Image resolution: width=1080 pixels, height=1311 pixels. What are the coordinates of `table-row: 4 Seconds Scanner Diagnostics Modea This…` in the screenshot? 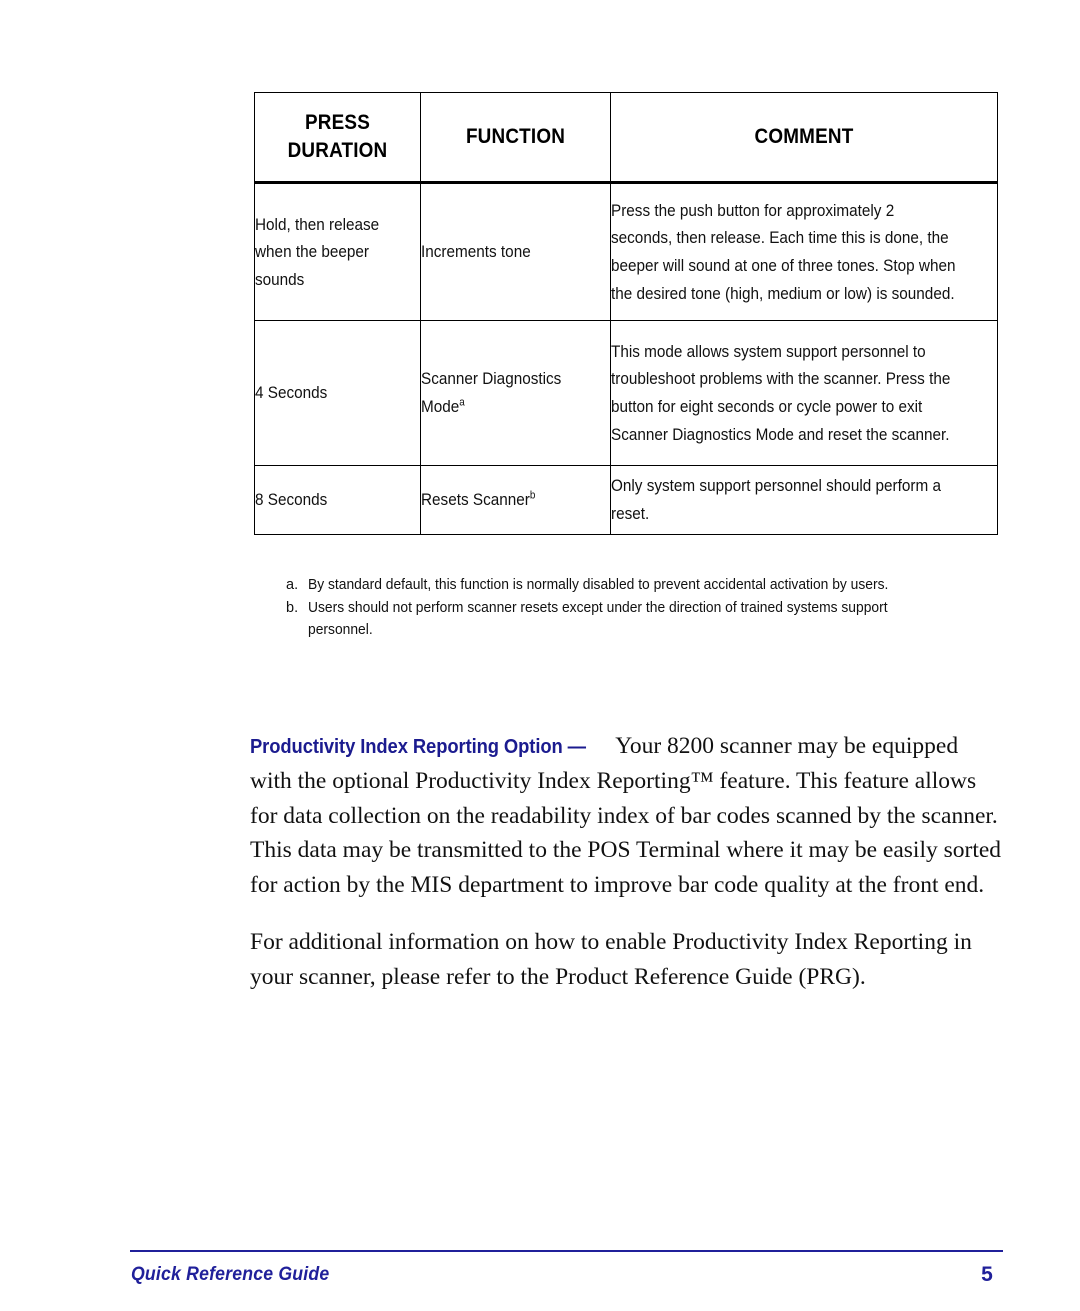 It's located at (626, 393).